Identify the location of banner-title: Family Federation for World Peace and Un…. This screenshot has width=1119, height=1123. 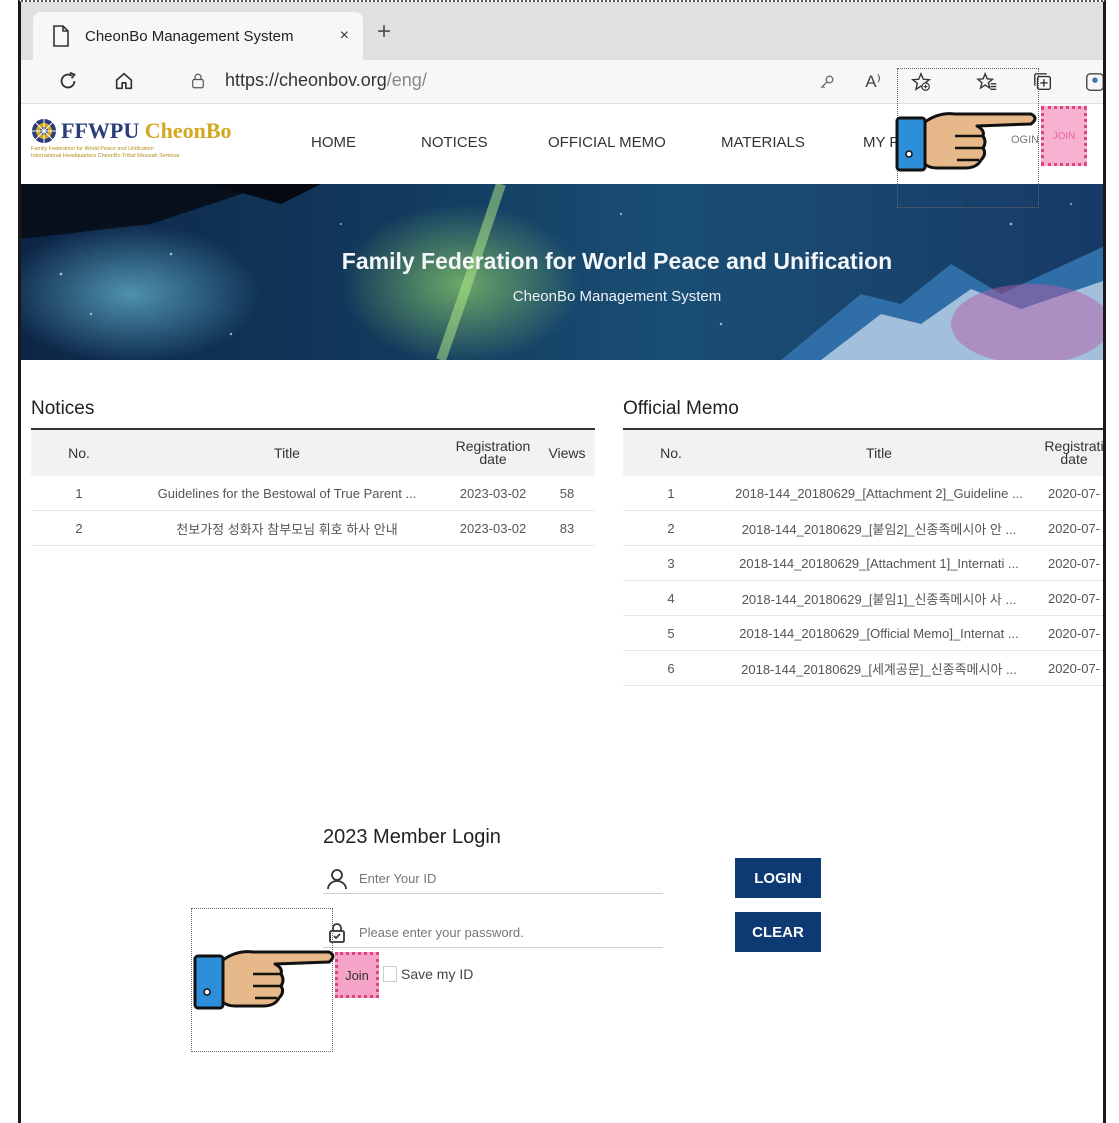
(617, 261).